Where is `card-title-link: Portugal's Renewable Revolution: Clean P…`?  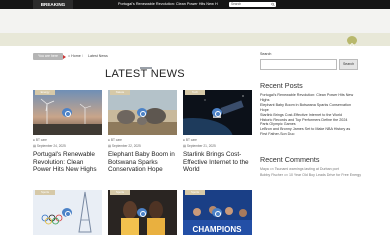 card-title-link: Portugal's Renewable Revolution: Clean P… is located at coordinates (67, 162).